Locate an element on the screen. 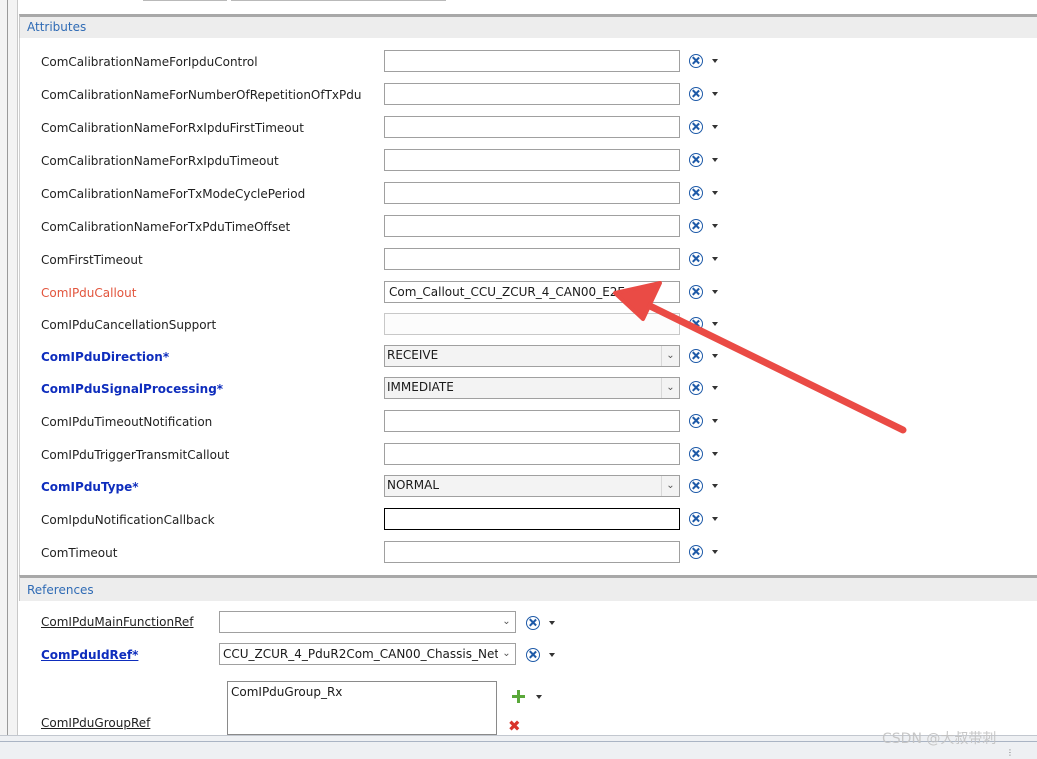 This screenshot has width=1037, height=759. pdu-id-ref-value: CCU_ZCUR_4_PduR2Com_CAN00_Chassis_Netwo is located at coordinates (369, 654).